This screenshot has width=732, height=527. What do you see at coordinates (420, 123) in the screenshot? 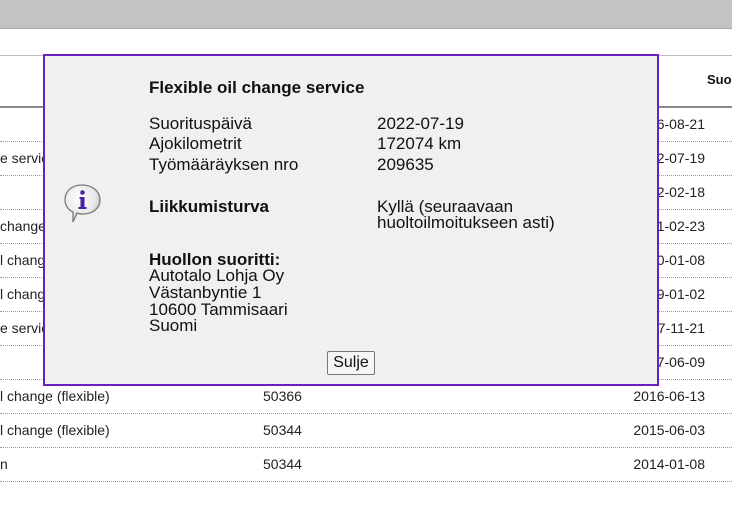
I see `date-value: 2022-07-19` at bounding box center [420, 123].